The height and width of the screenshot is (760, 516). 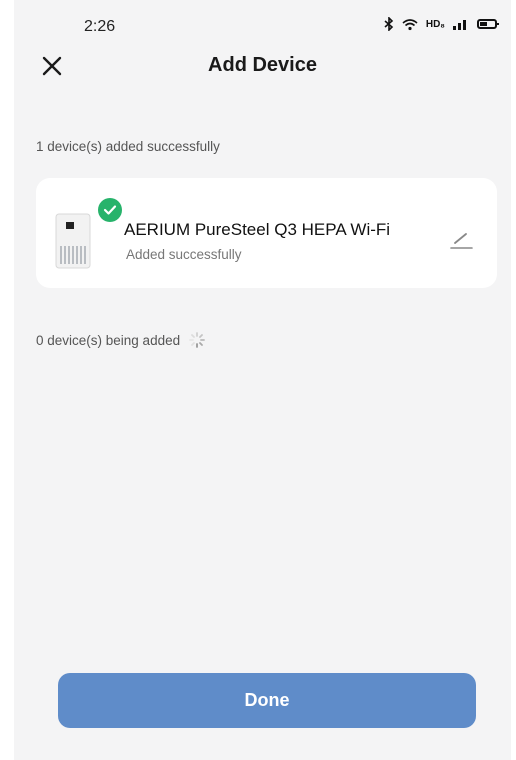 What do you see at coordinates (461, 24) in the screenshot?
I see `signal-icon` at bounding box center [461, 24].